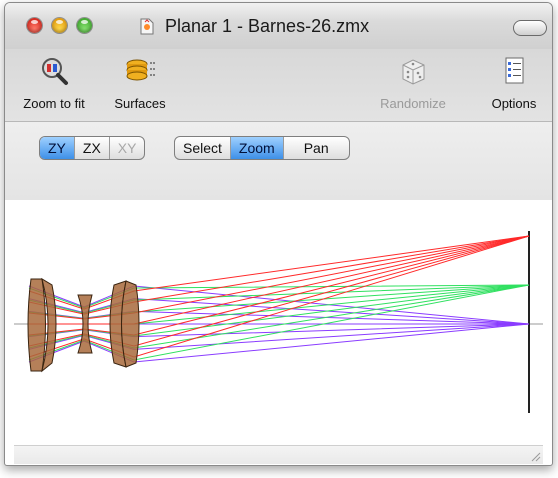 The image size is (558, 478). Describe the element at coordinates (140, 70) in the screenshot. I see `surfaces-icon` at that location.